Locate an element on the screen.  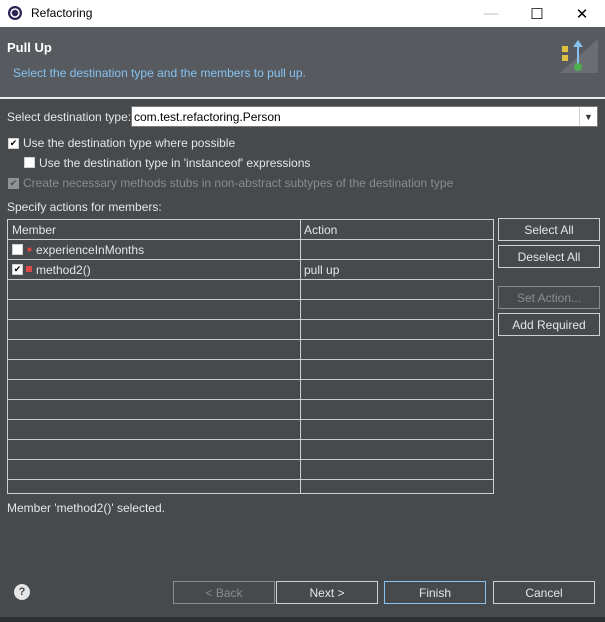
field-icon is located at coordinates (29, 249).